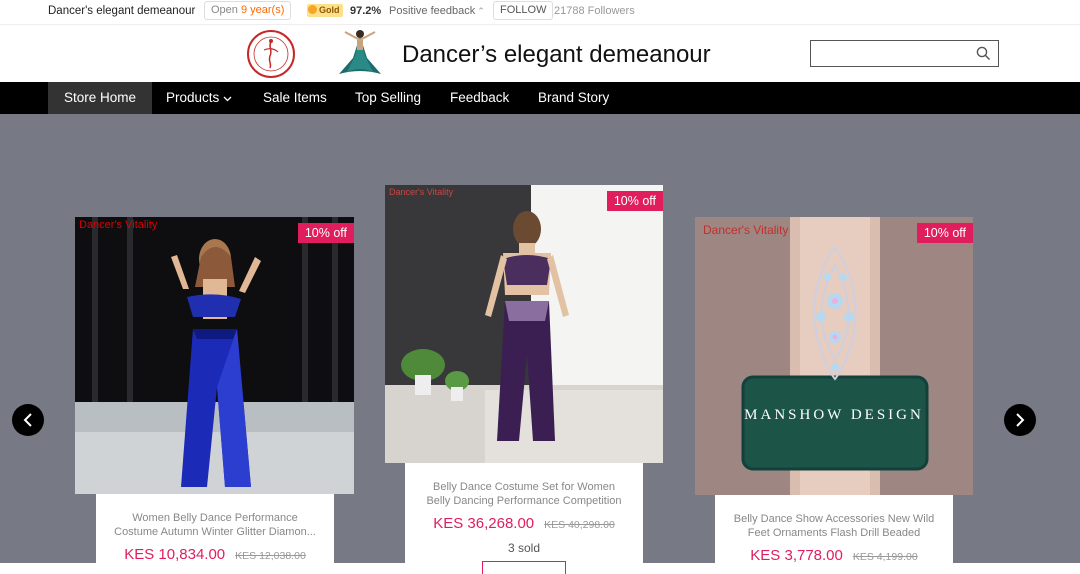 This screenshot has height=574, width=1080. Describe the element at coordinates (481, 11) in the screenshot. I see `chevron-up-icon: ⌃` at that location.